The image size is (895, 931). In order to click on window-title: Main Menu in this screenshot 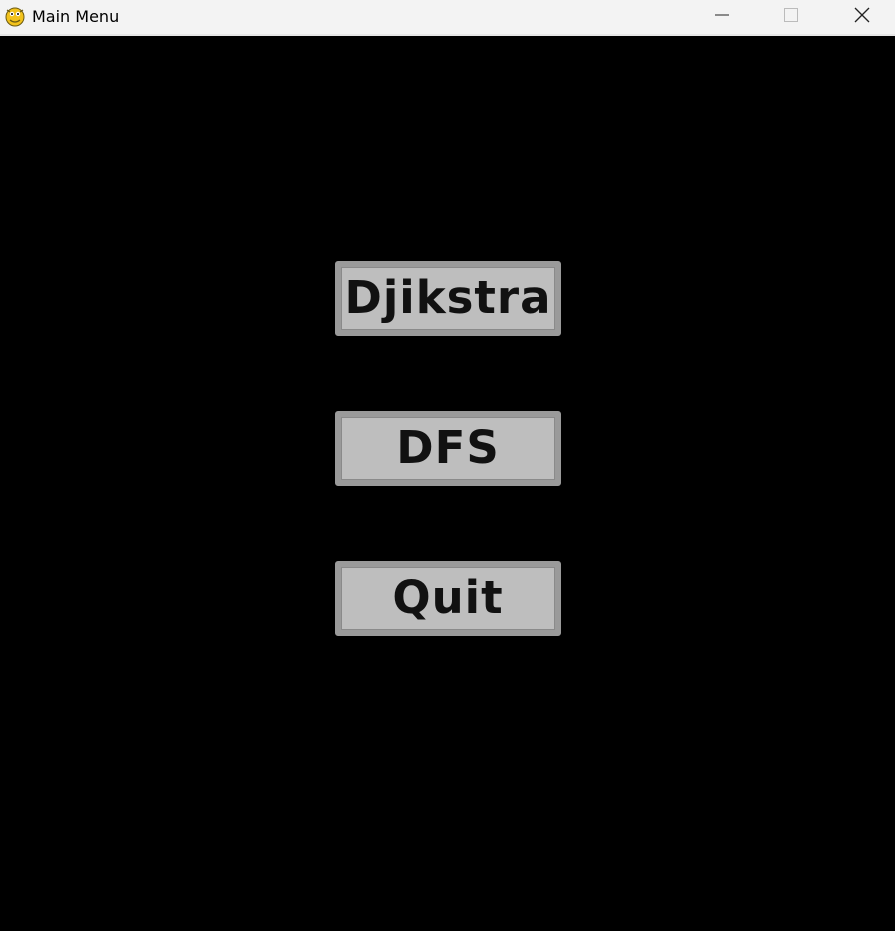, I will do `click(76, 16)`.